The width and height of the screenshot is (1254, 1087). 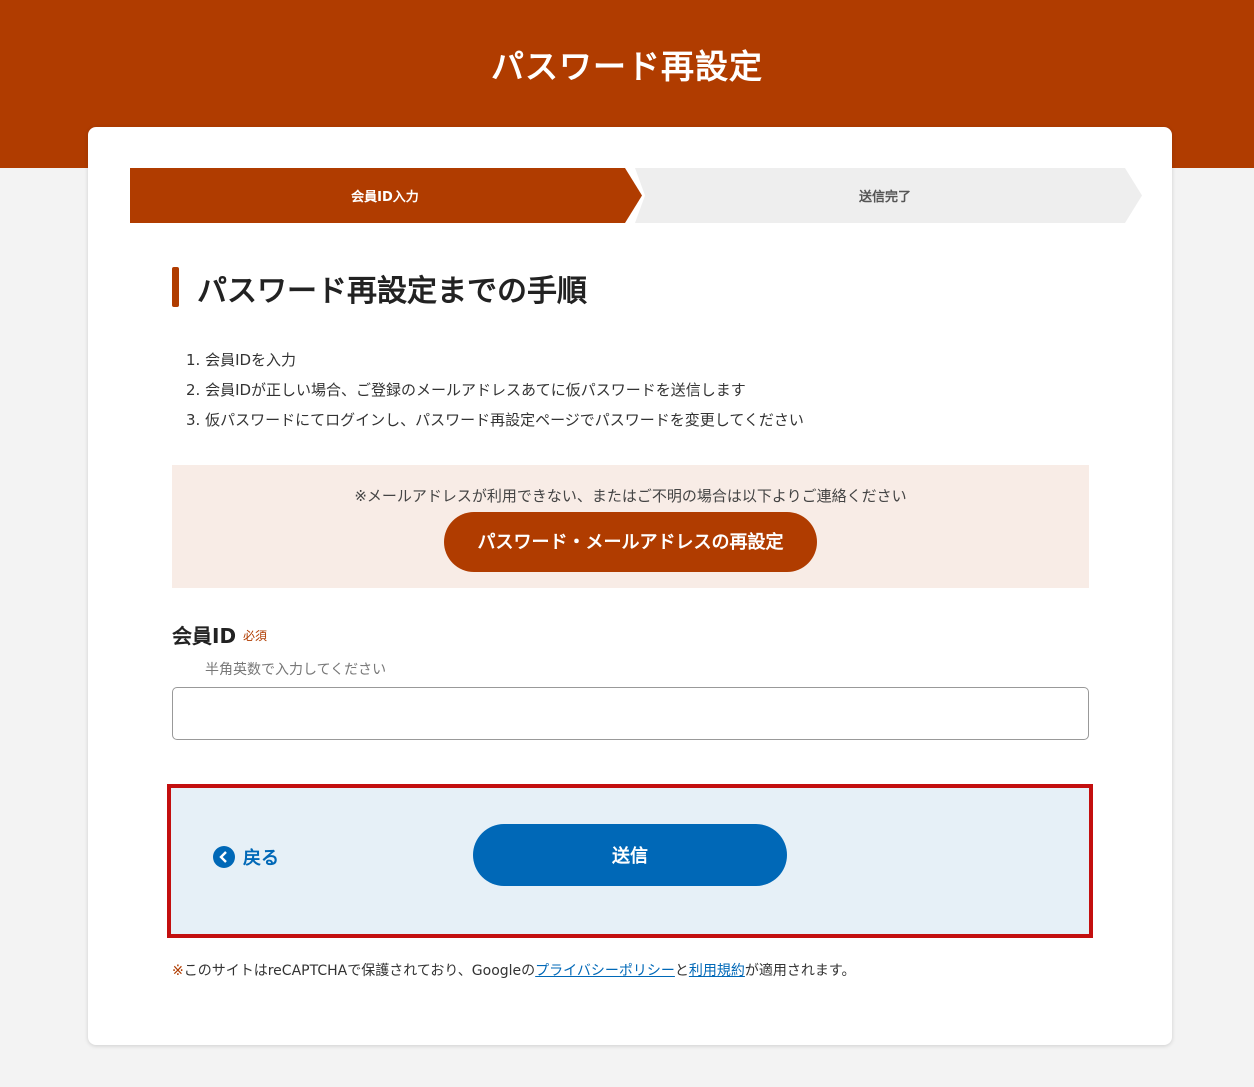 What do you see at coordinates (800, 971) in the screenshot?
I see `recaptcha-suffix: が適用されます。` at bounding box center [800, 971].